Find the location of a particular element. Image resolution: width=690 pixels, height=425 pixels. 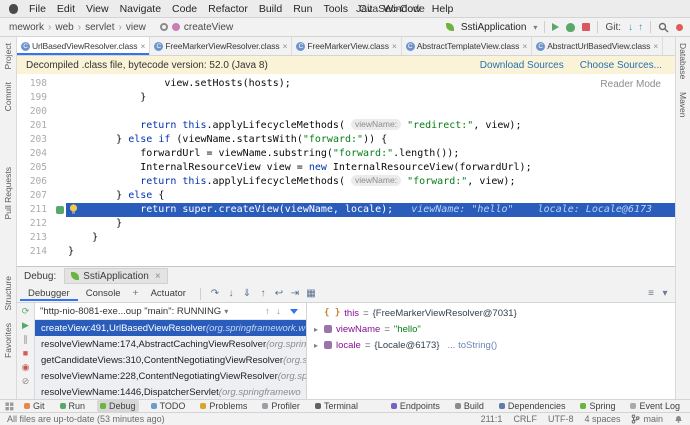

git-branch-widget: main is located at coordinates (647, 419).